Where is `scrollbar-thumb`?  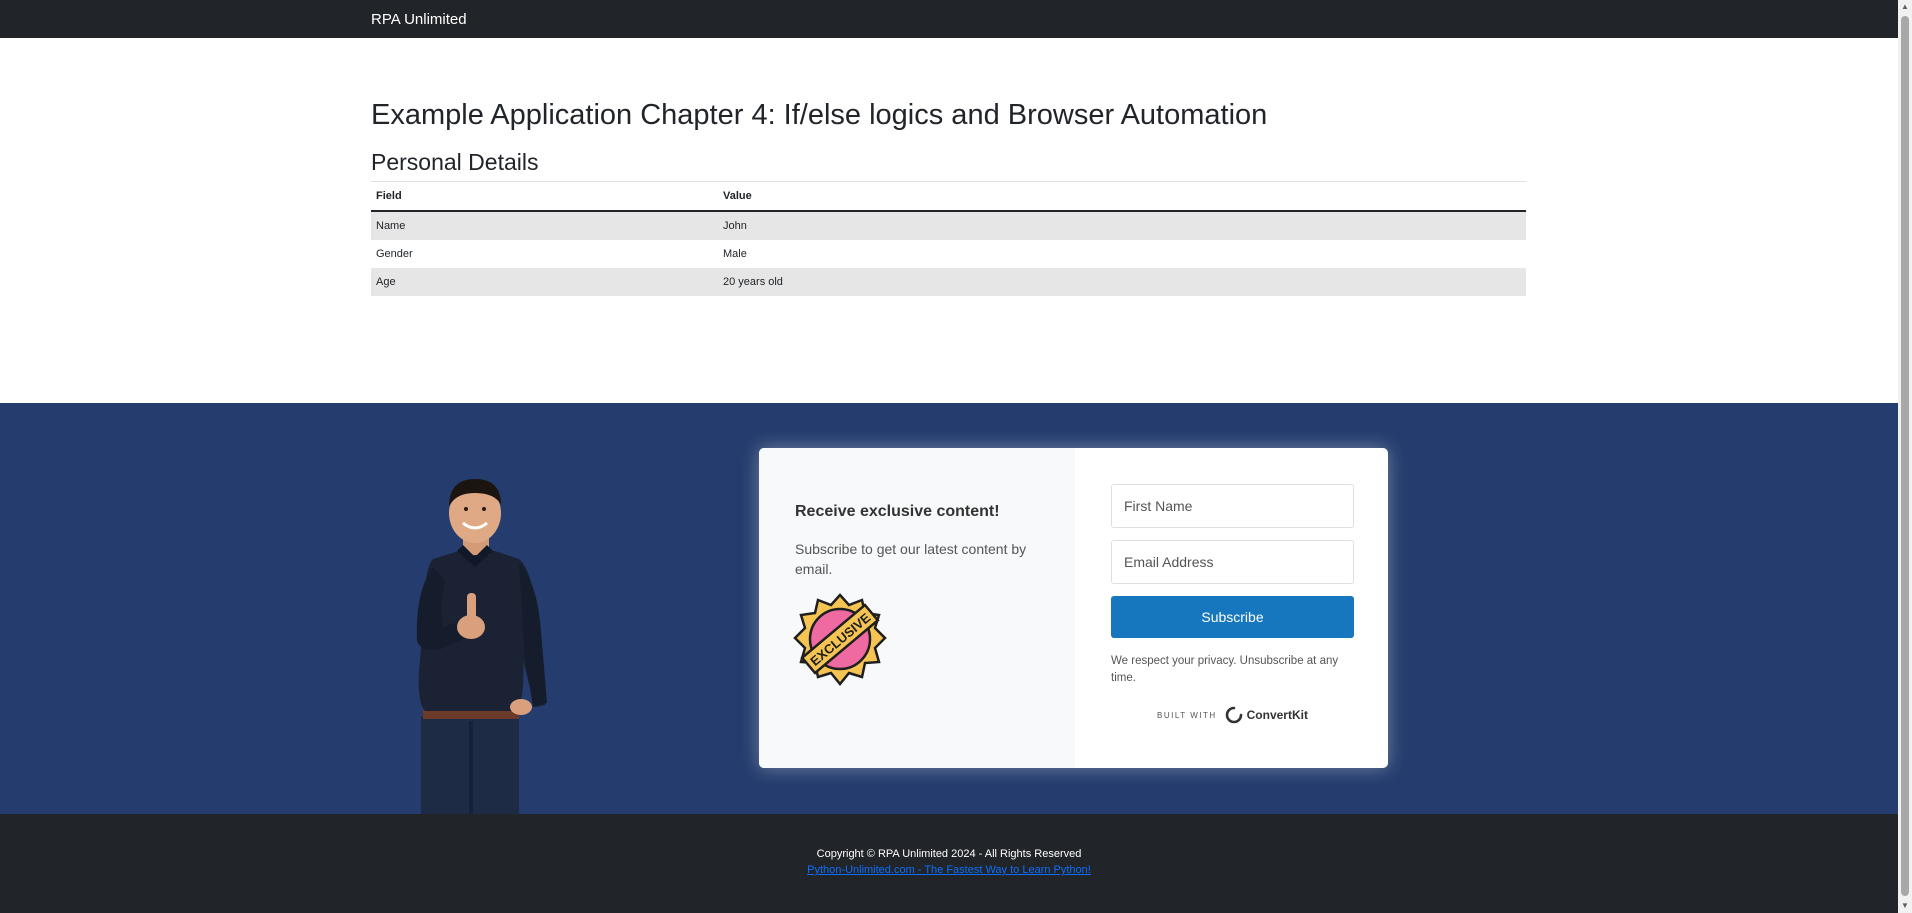 scrollbar-thumb is located at coordinates (1905, 456).